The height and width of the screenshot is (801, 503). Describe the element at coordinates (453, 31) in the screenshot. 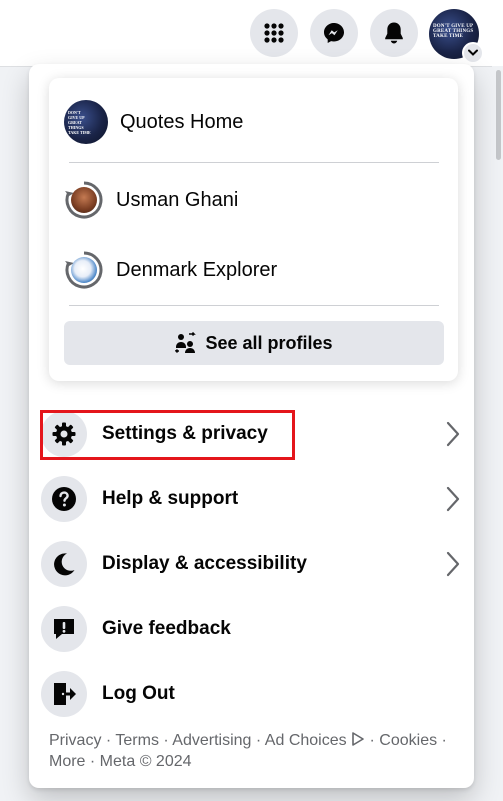

I see `avatar-quote-text: DON'T GIVE UP GREAT THINGS TAKE TIME` at that location.